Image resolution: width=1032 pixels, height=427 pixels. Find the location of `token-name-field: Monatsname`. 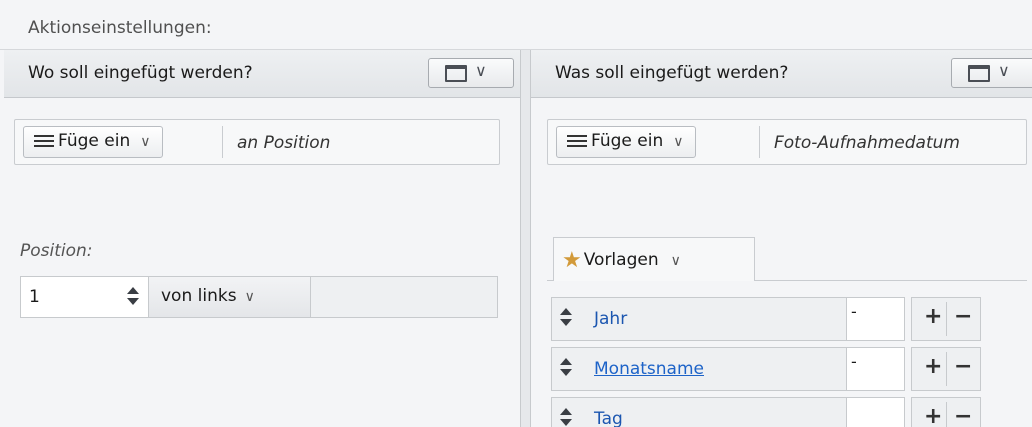

token-name-field: Monatsname is located at coordinates (699, 369).